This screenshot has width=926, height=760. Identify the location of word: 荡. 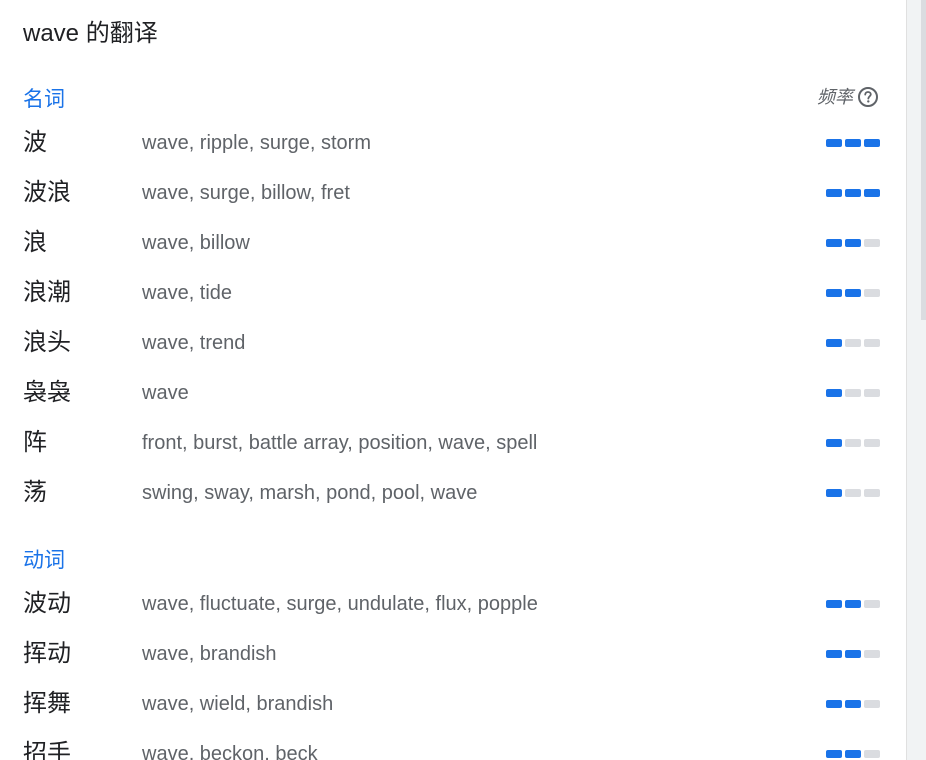
(35, 493).